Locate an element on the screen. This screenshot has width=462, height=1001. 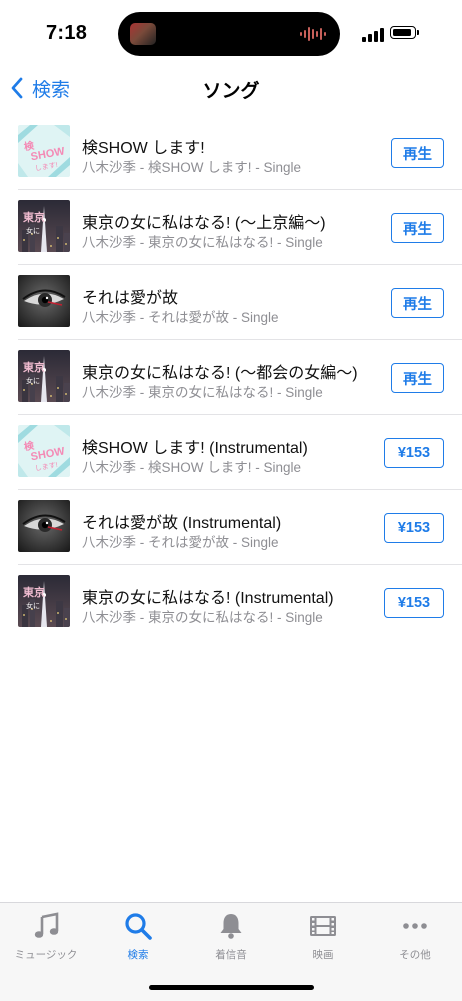
song-title: それは愛が故 (Instrumental) is located at coordinates (182, 523).